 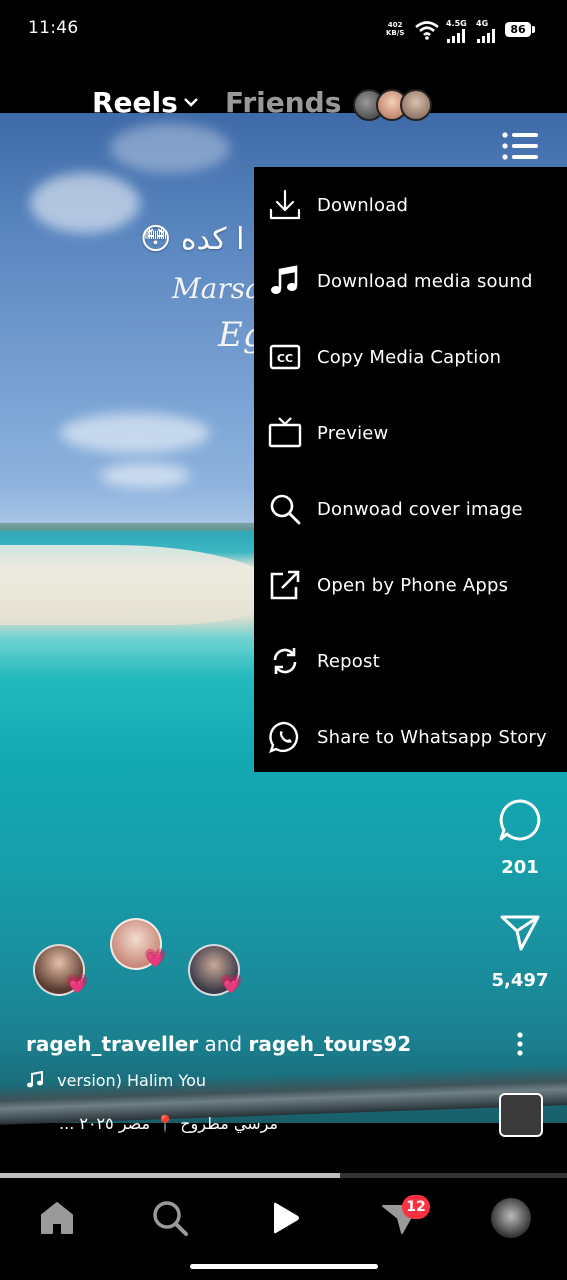 I want to click on profile-avatar, so click(x=511, y=1218).